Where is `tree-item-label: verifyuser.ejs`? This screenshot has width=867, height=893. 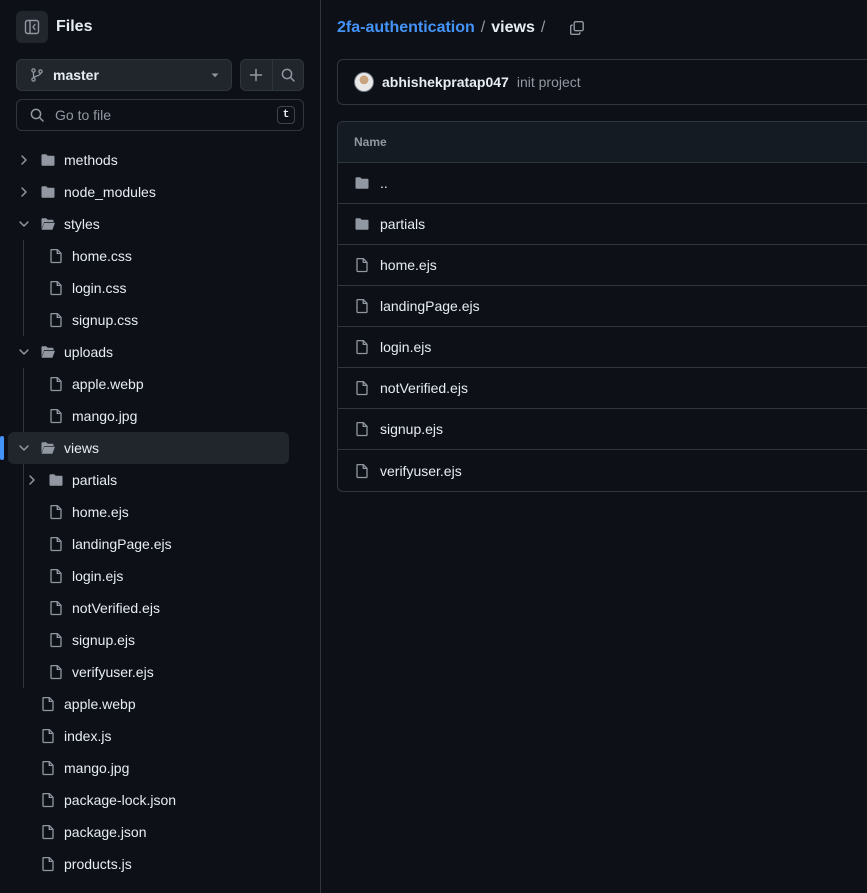 tree-item-label: verifyuser.ejs is located at coordinates (113, 672).